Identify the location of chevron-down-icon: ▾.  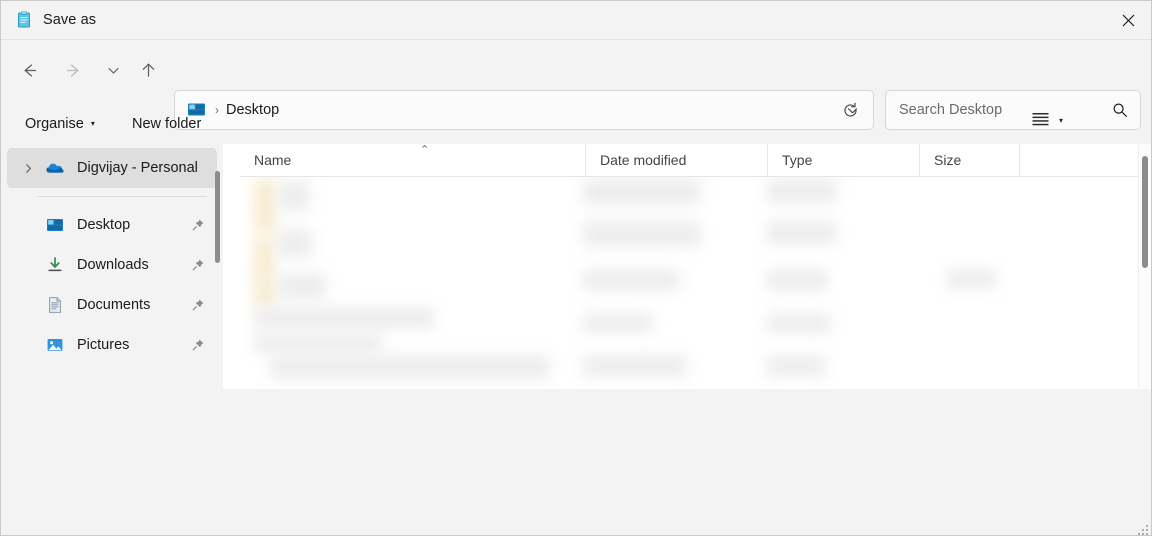
(92, 123).